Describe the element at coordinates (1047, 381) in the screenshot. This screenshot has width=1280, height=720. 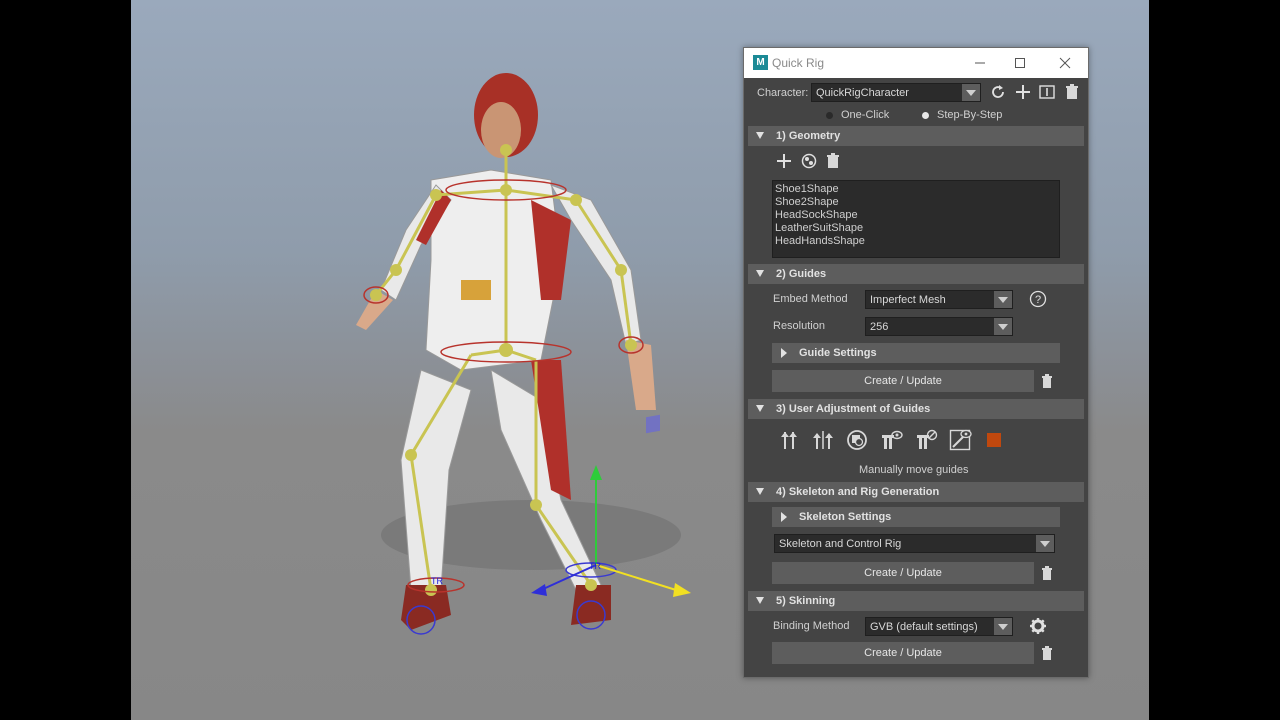
I see `delete-guides-icon` at that location.